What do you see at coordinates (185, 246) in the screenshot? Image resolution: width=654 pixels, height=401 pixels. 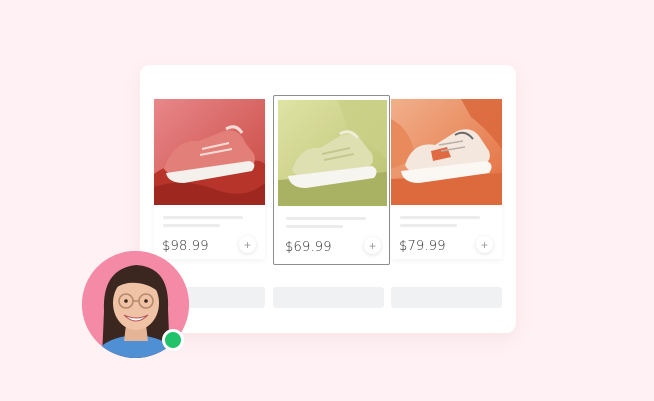 I see `product-price: $98.99` at bounding box center [185, 246].